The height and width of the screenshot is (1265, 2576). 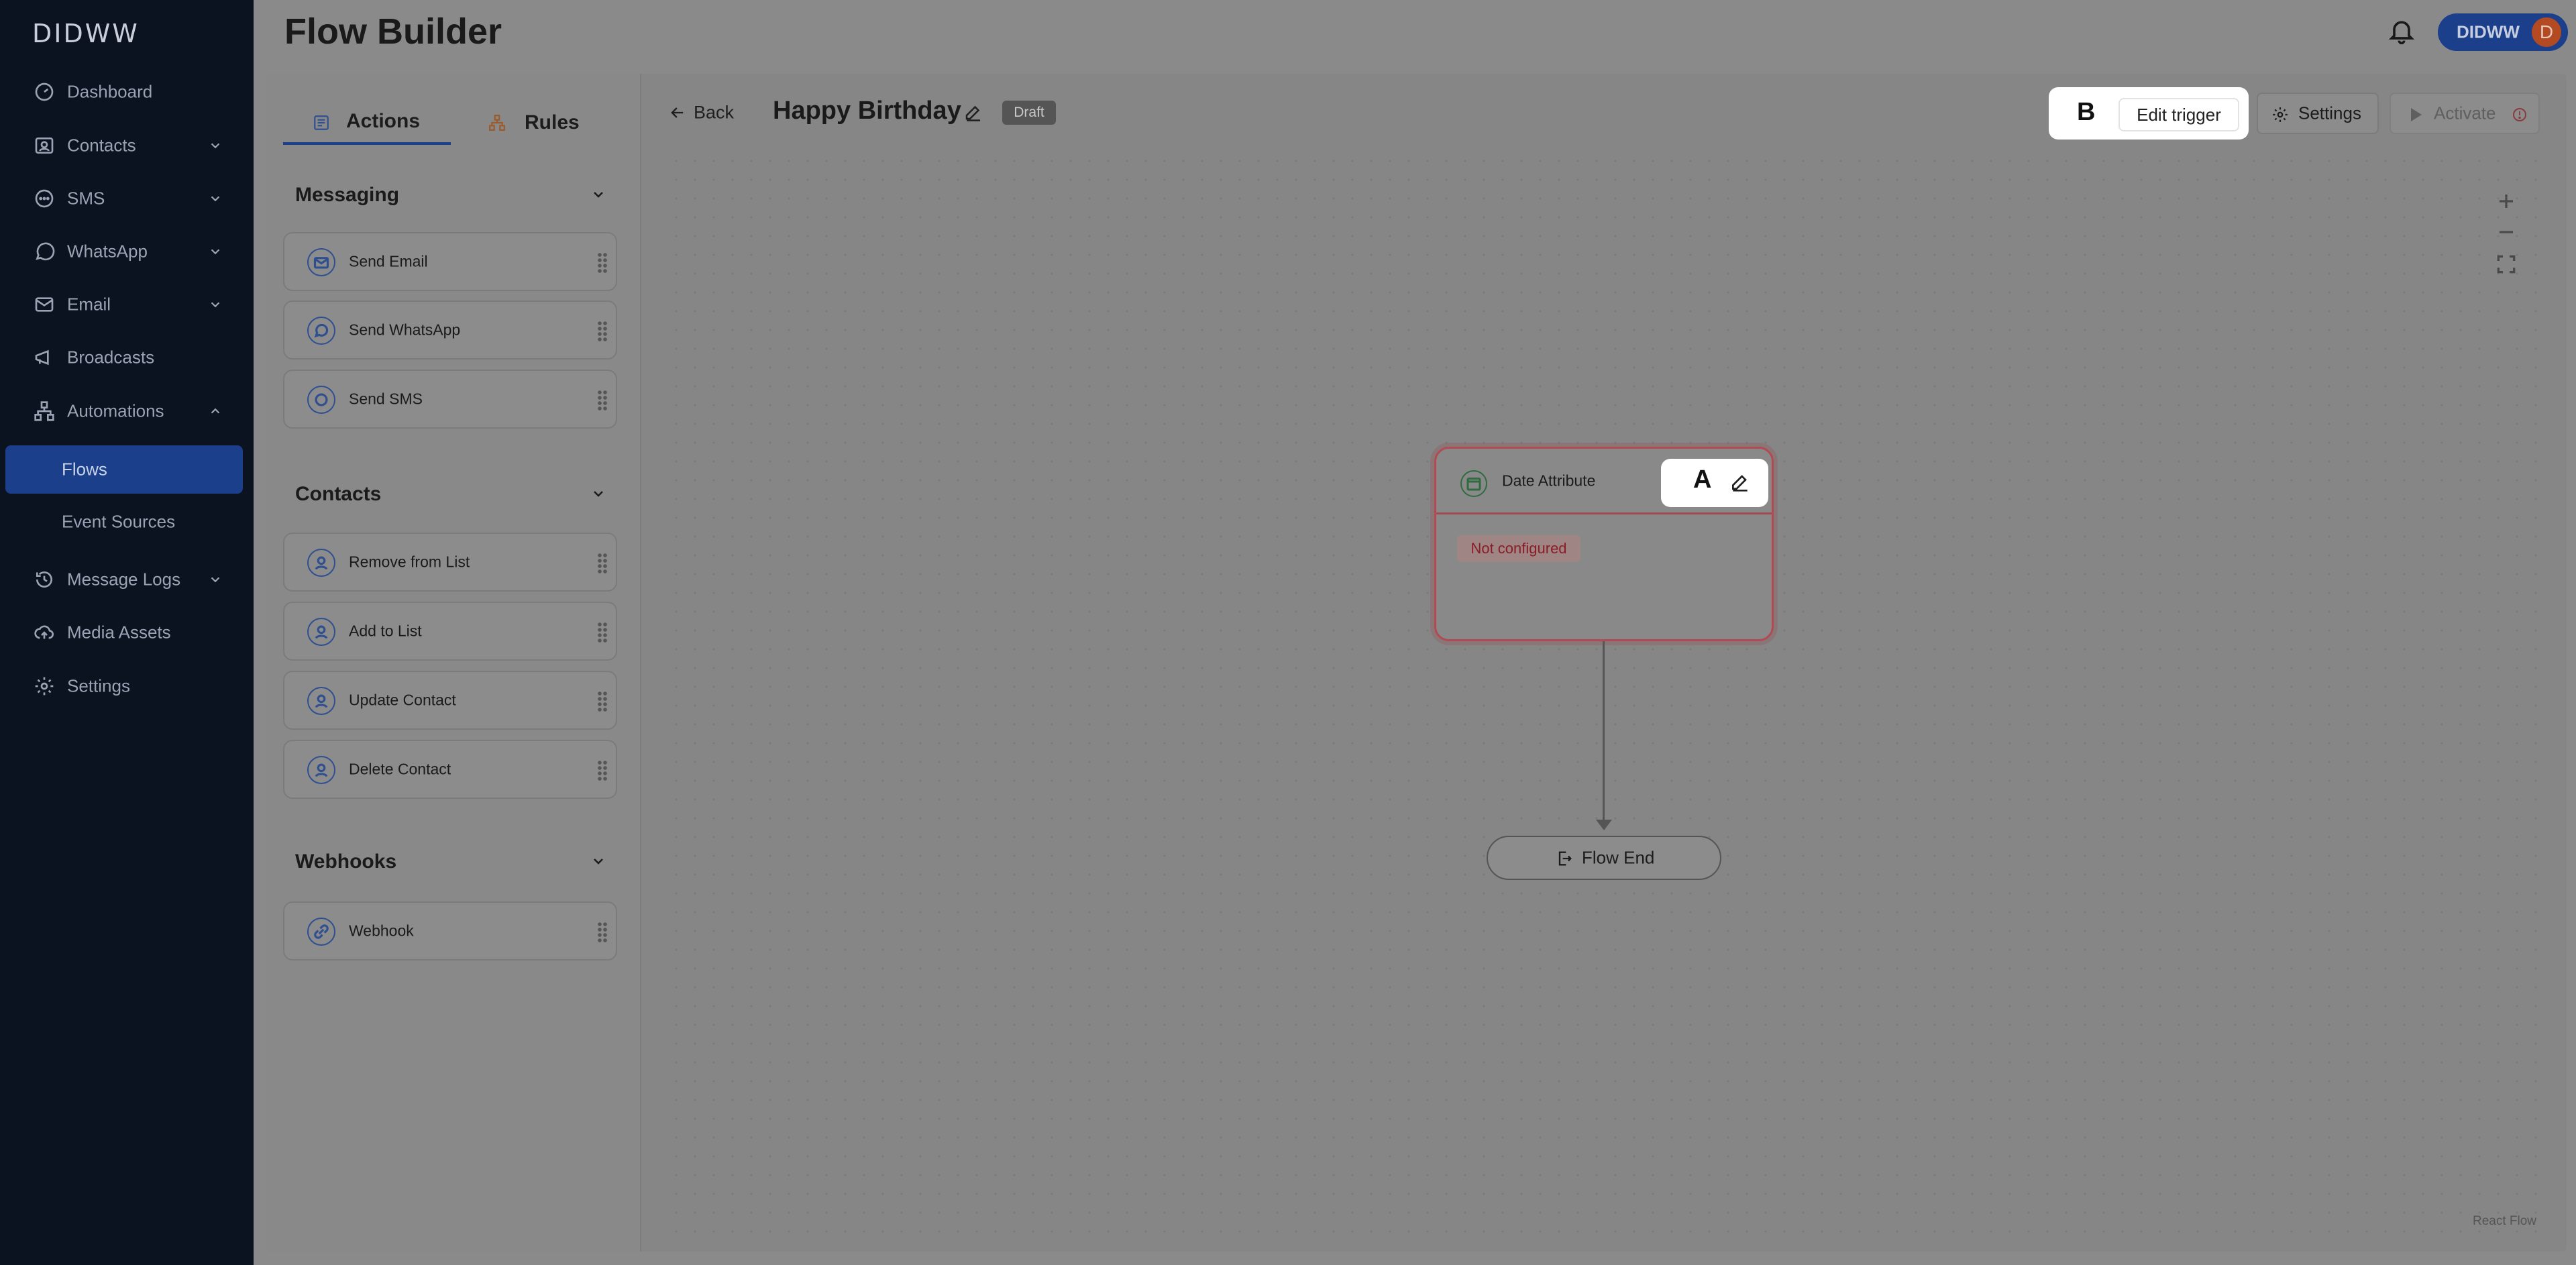 I want to click on section-title-webhooks: Webhooks, so click(x=346, y=862).